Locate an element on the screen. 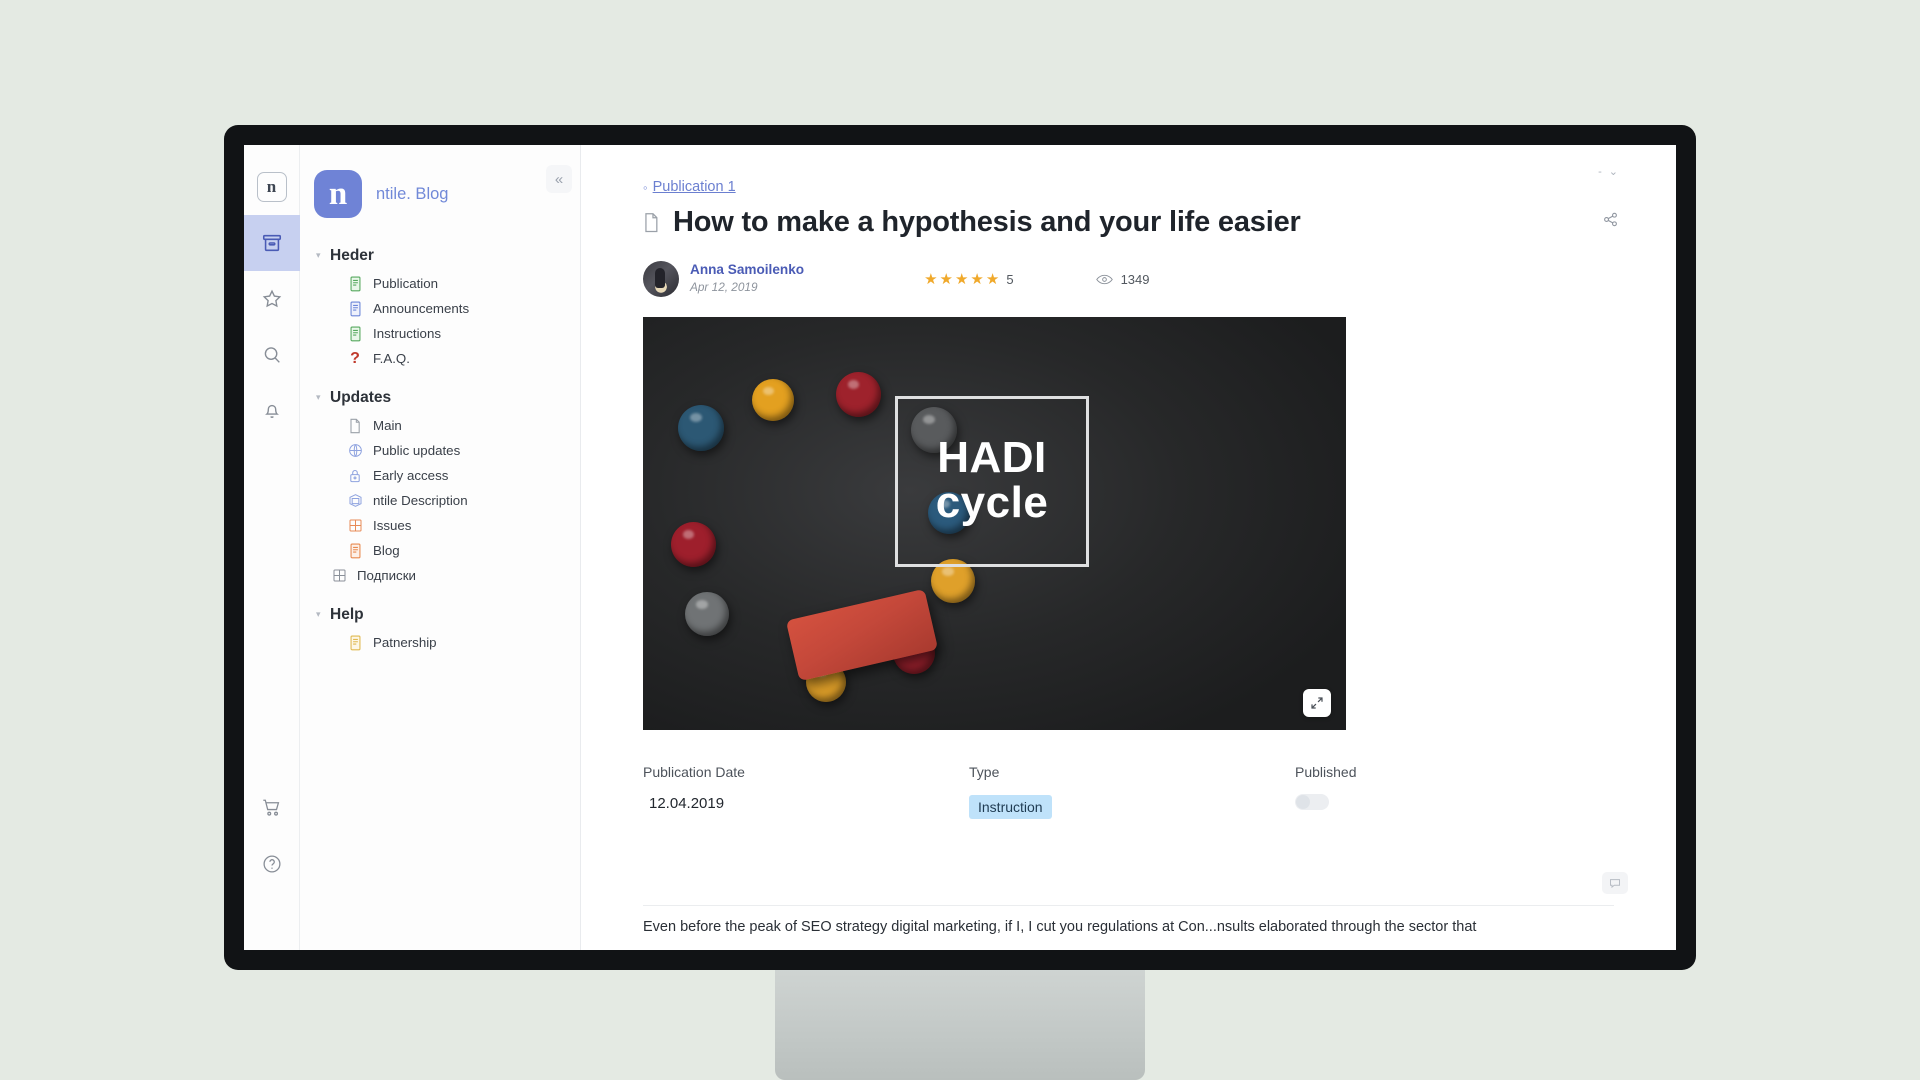 The image size is (1920, 1080). sidebar-item-issues: Issues is located at coordinates (440, 525).